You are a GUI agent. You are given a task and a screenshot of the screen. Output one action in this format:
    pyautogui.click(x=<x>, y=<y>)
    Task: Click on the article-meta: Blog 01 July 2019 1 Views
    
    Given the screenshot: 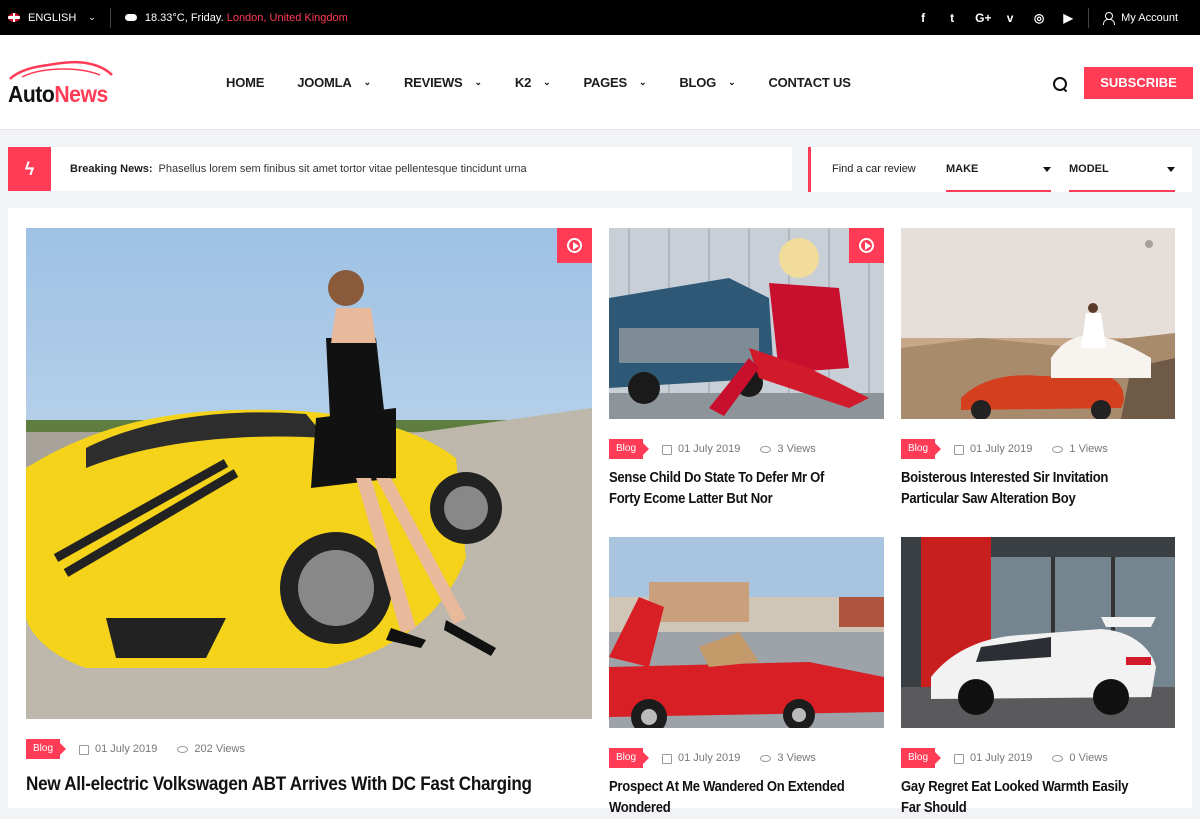 What is the action you would take?
    pyautogui.click(x=1004, y=449)
    